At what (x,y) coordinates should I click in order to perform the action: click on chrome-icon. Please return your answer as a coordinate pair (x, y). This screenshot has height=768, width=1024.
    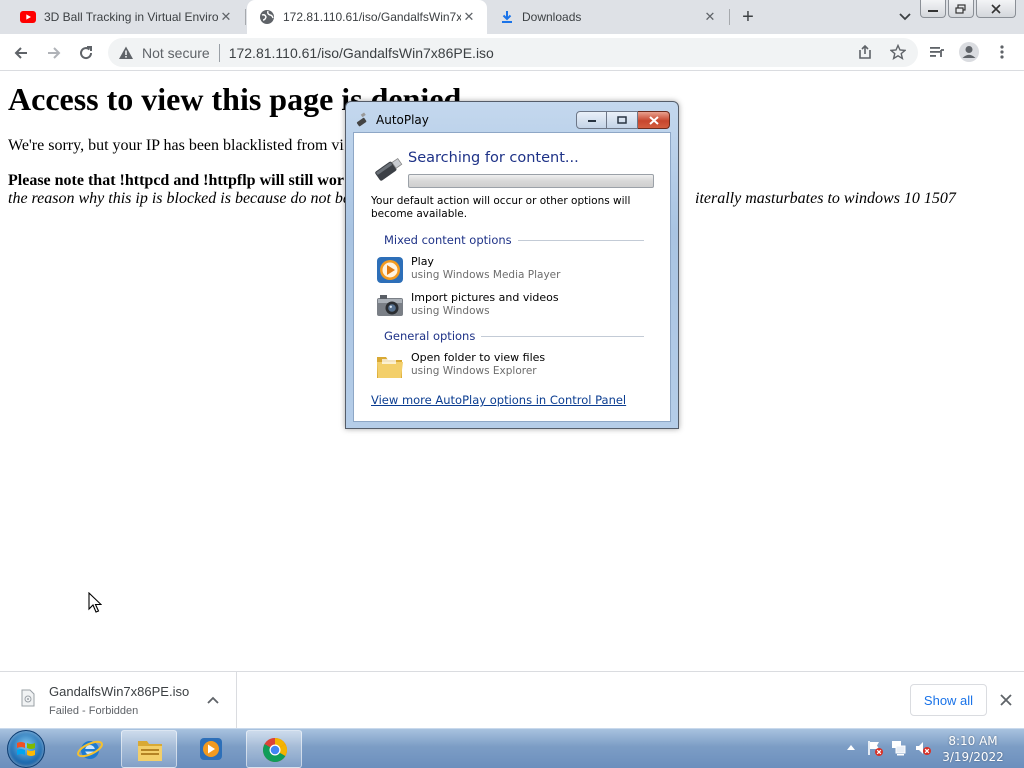
    Looking at the image, I should click on (275, 750).